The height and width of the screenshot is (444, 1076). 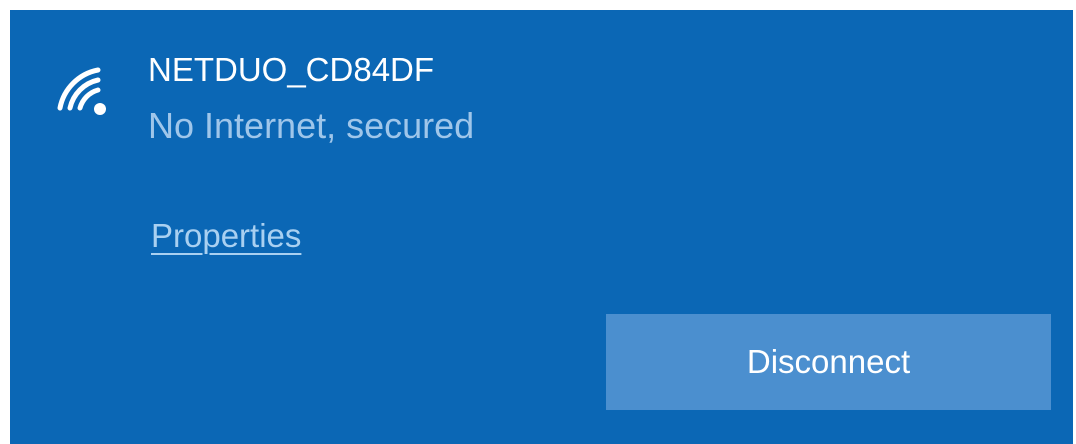 I want to click on network-status: No Internet, secured, so click(x=311, y=125).